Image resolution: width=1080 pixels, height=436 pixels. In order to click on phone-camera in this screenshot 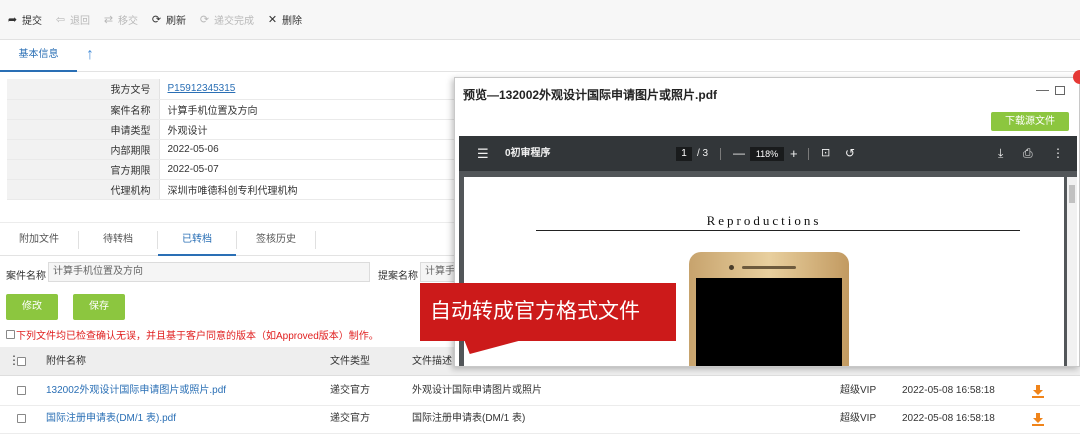, I will do `click(731, 267)`.